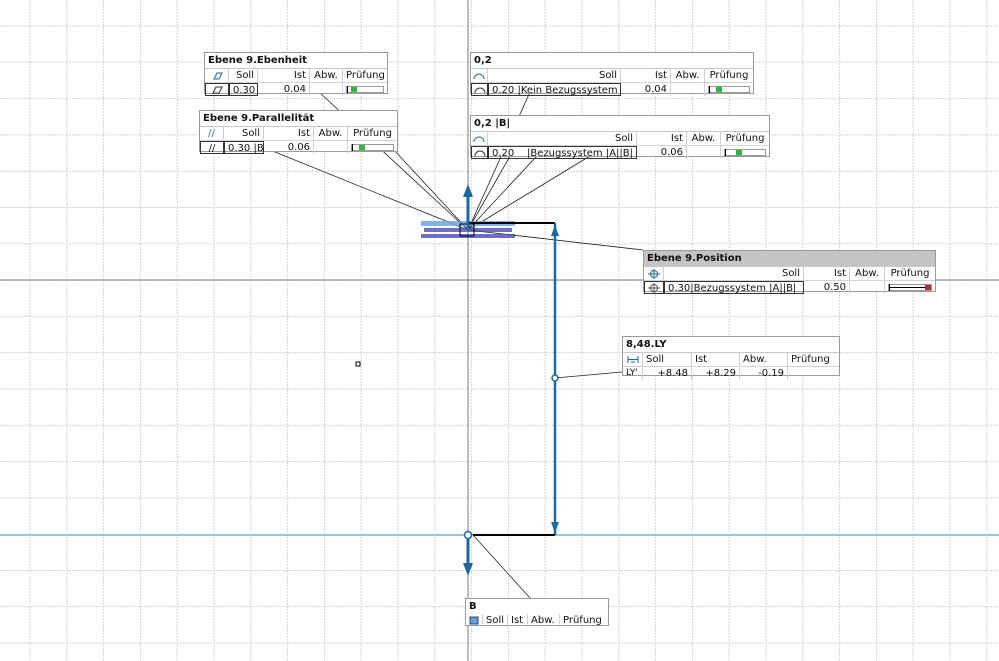  Describe the element at coordinates (731, 345) in the screenshot. I see `callout-title: 8,48.LY` at that location.